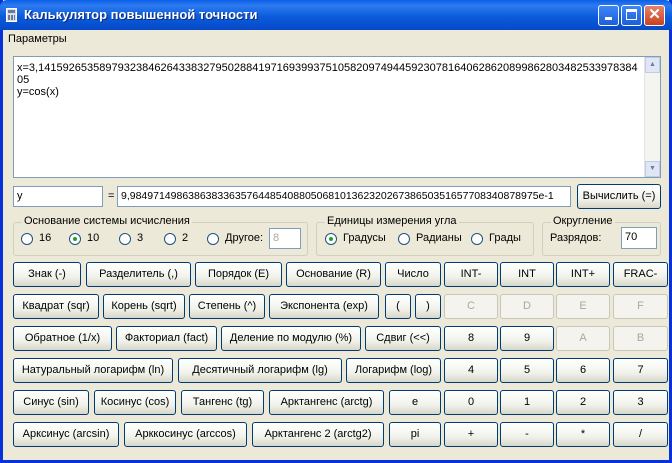  What do you see at coordinates (583, 402) in the screenshot?
I see `digit-2-button: 2` at bounding box center [583, 402].